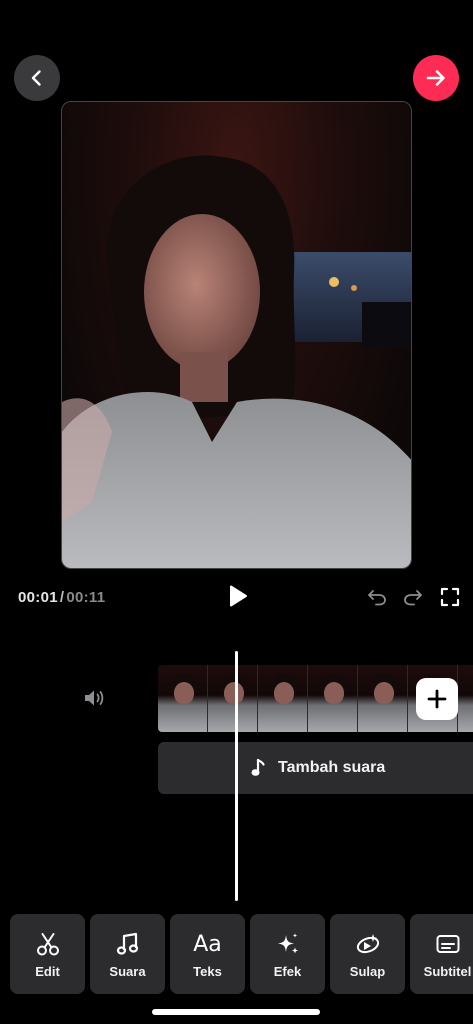  Describe the element at coordinates (38, 597) in the screenshot. I see `current-time: 00:01` at that location.